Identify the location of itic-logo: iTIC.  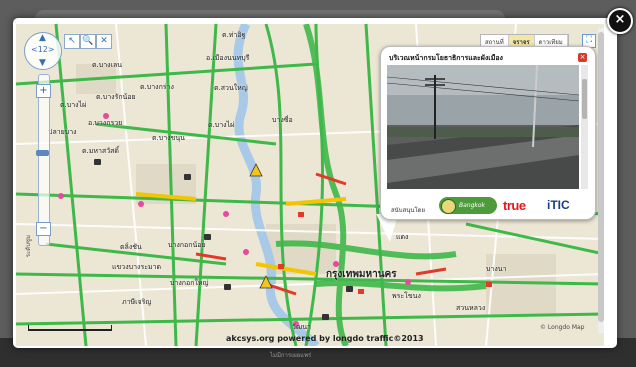
(558, 205).